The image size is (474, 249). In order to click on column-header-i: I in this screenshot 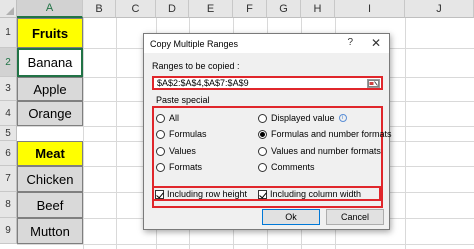, I will do `click(370, 9)`.